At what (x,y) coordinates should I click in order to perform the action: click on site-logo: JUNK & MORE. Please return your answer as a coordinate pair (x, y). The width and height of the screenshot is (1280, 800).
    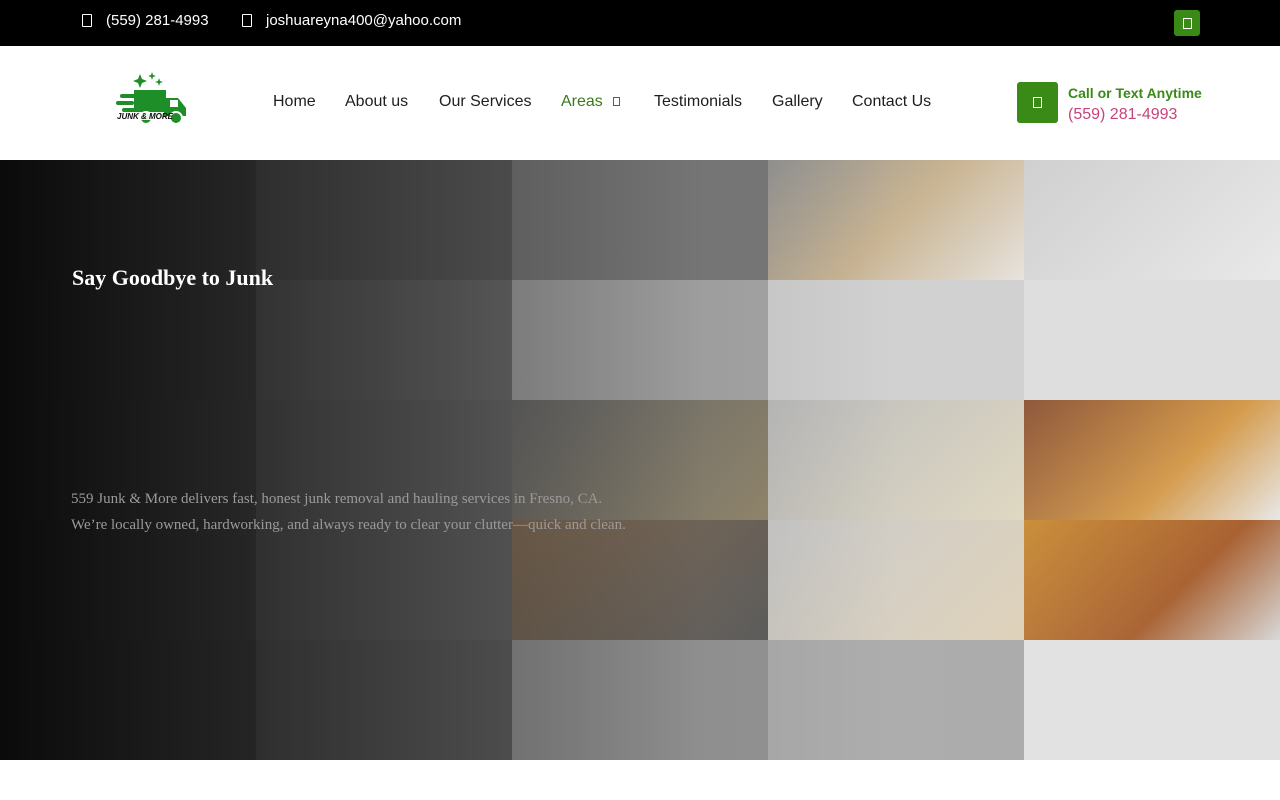
    Looking at the image, I should click on (152, 100).